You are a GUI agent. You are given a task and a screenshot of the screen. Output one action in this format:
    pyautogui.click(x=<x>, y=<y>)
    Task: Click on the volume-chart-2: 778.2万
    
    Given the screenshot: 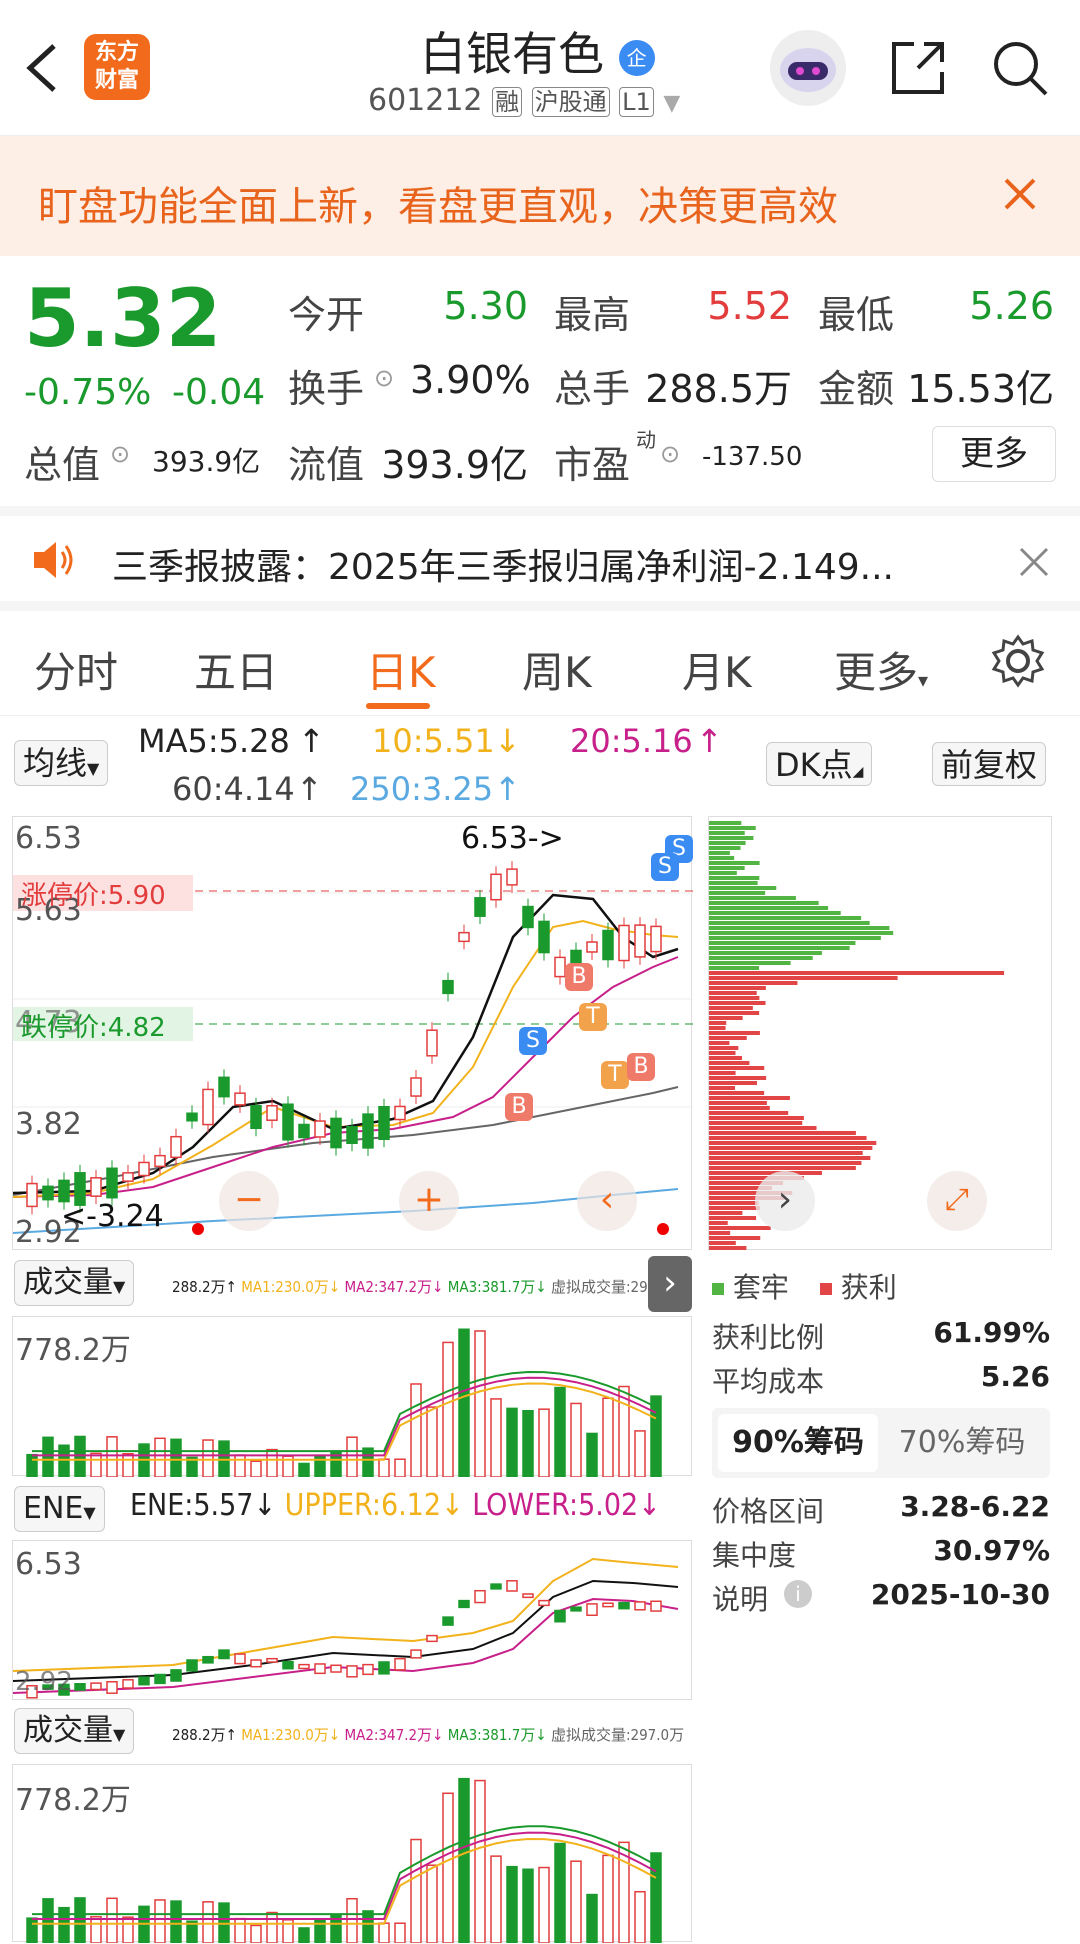 What is the action you would take?
    pyautogui.click(x=352, y=1854)
    